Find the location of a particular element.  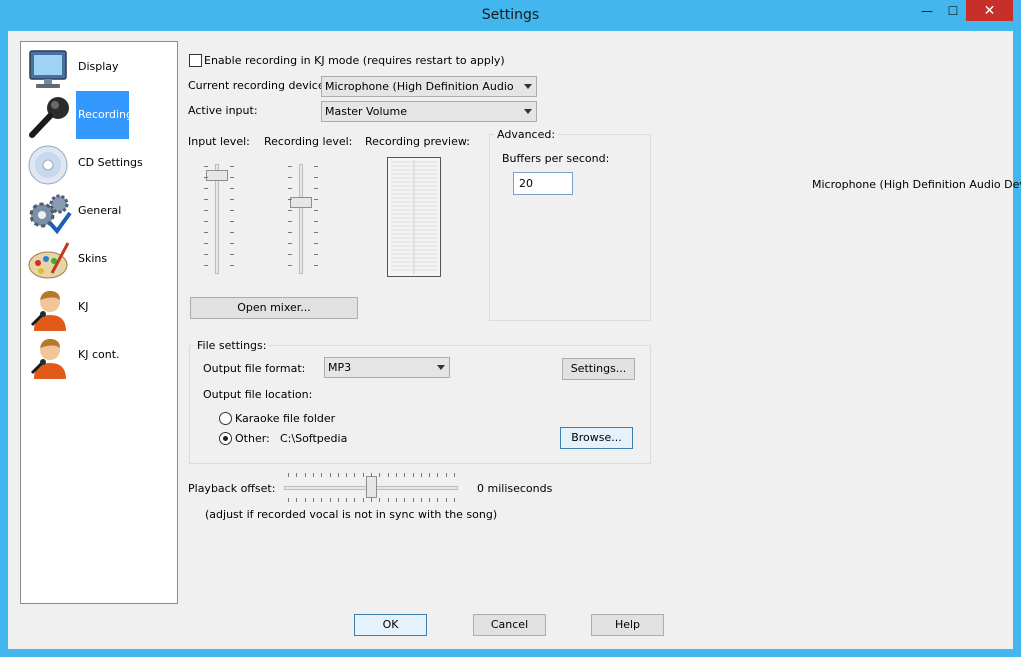

recording-level-thumb is located at coordinates (301, 202).